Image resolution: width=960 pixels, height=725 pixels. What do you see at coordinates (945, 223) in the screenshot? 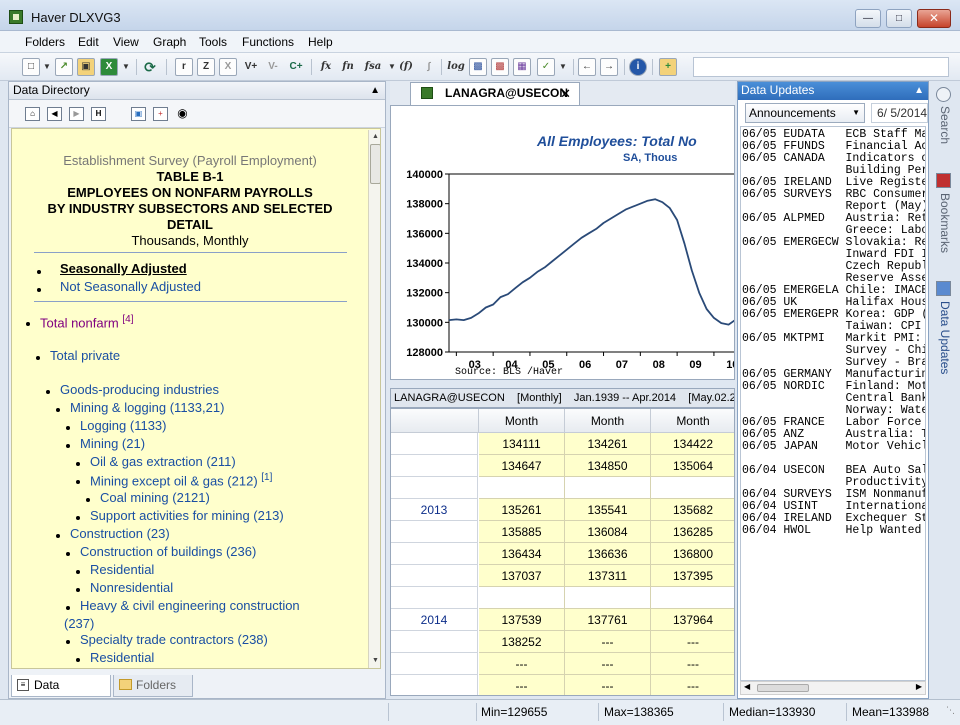
I see `tab-bookmarks: Bookmarks` at bounding box center [945, 223].